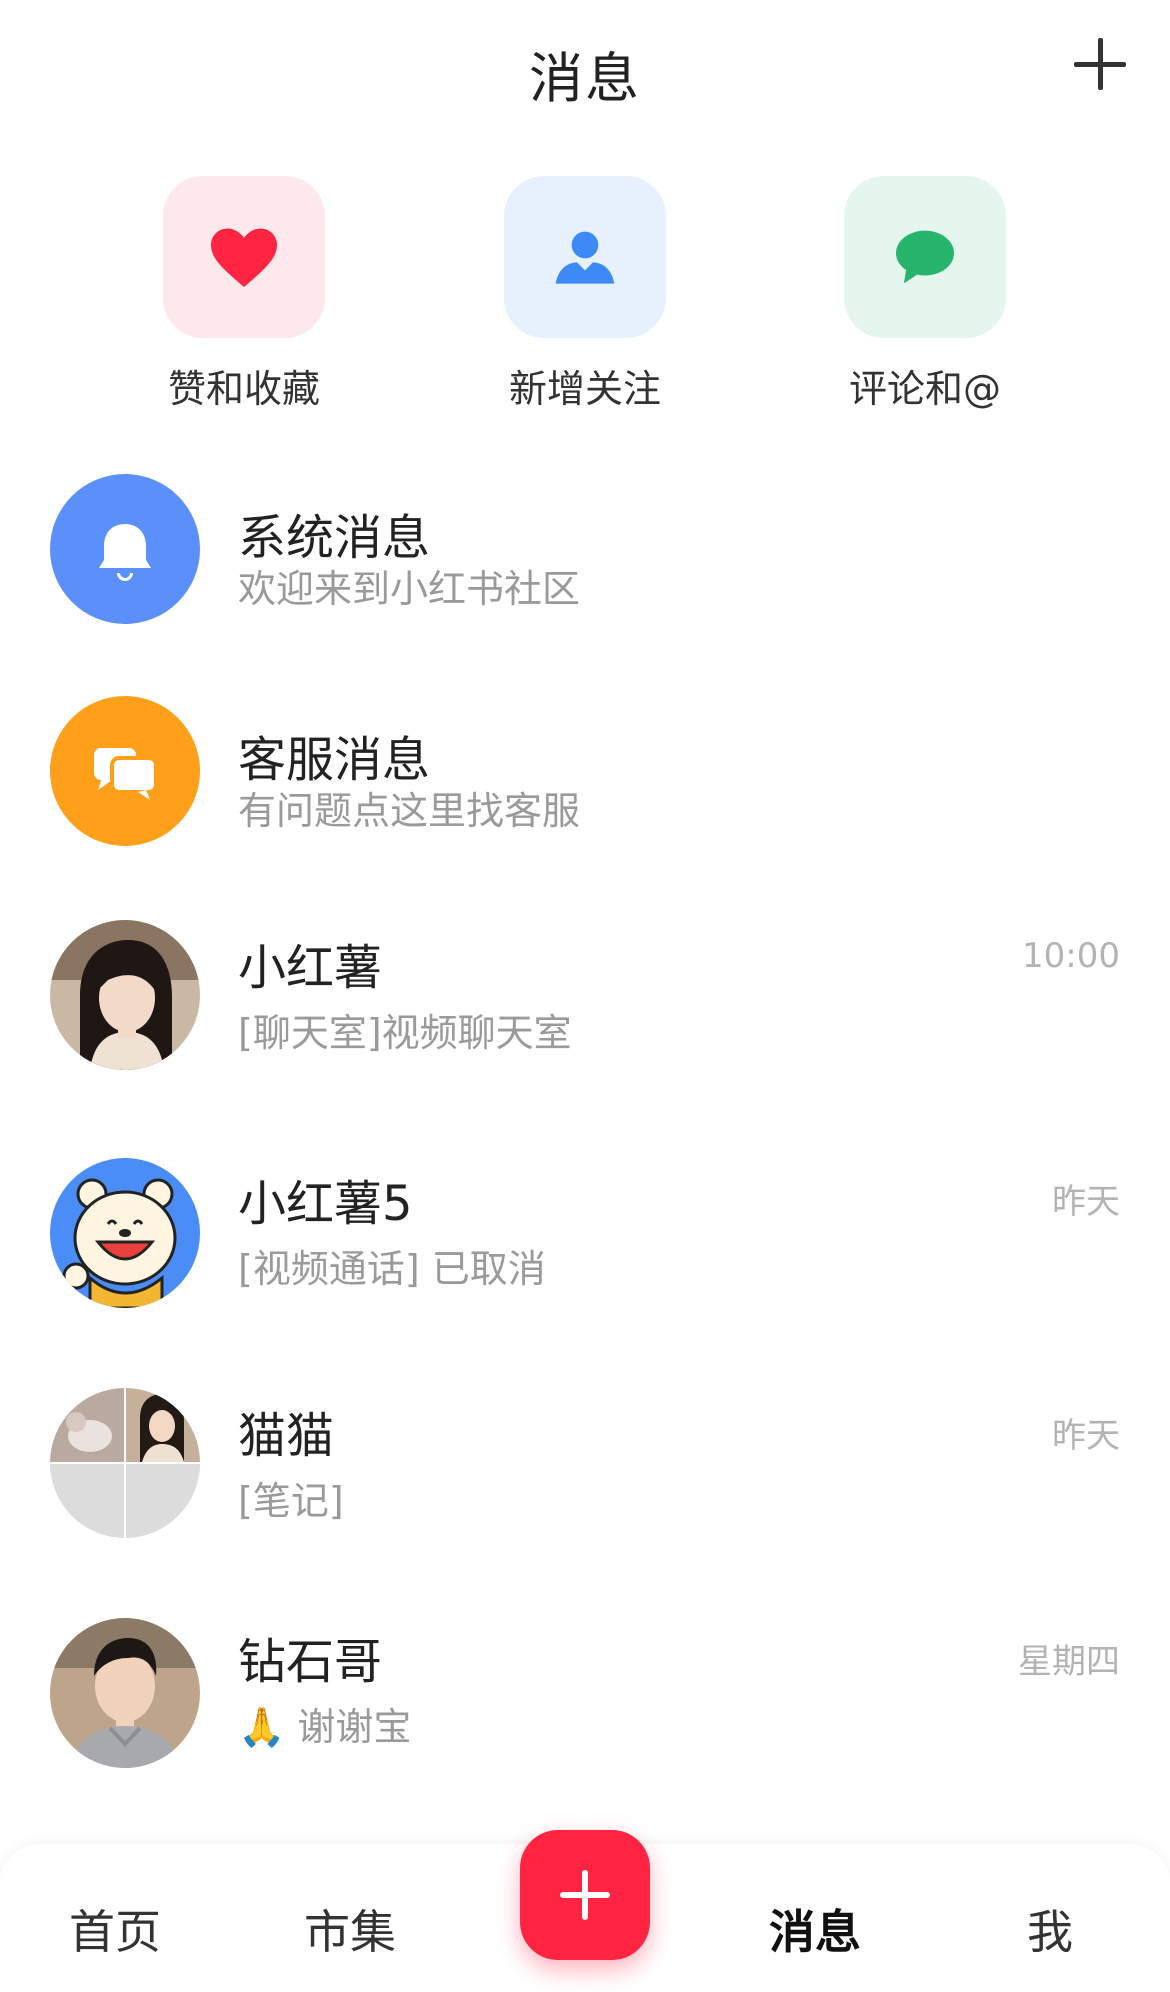  Describe the element at coordinates (354, 1727) in the screenshot. I see `row-preview-text: 谢谢宝` at that location.